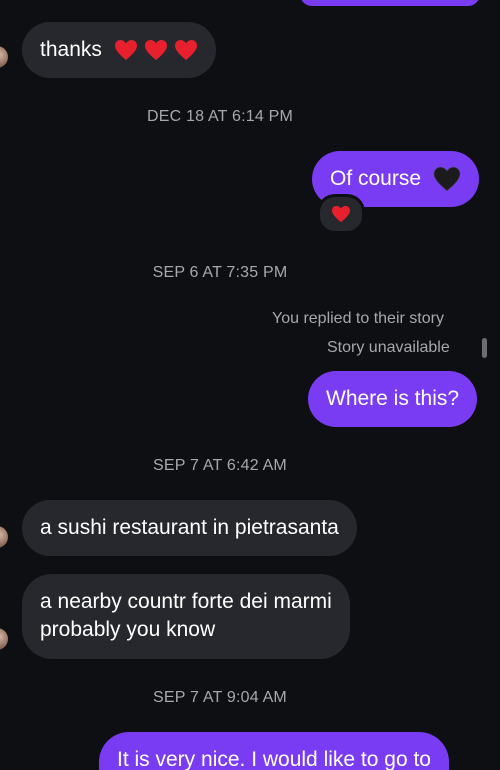  I want to click on outgoing-message-where-is-this: Where is this?, so click(393, 399).